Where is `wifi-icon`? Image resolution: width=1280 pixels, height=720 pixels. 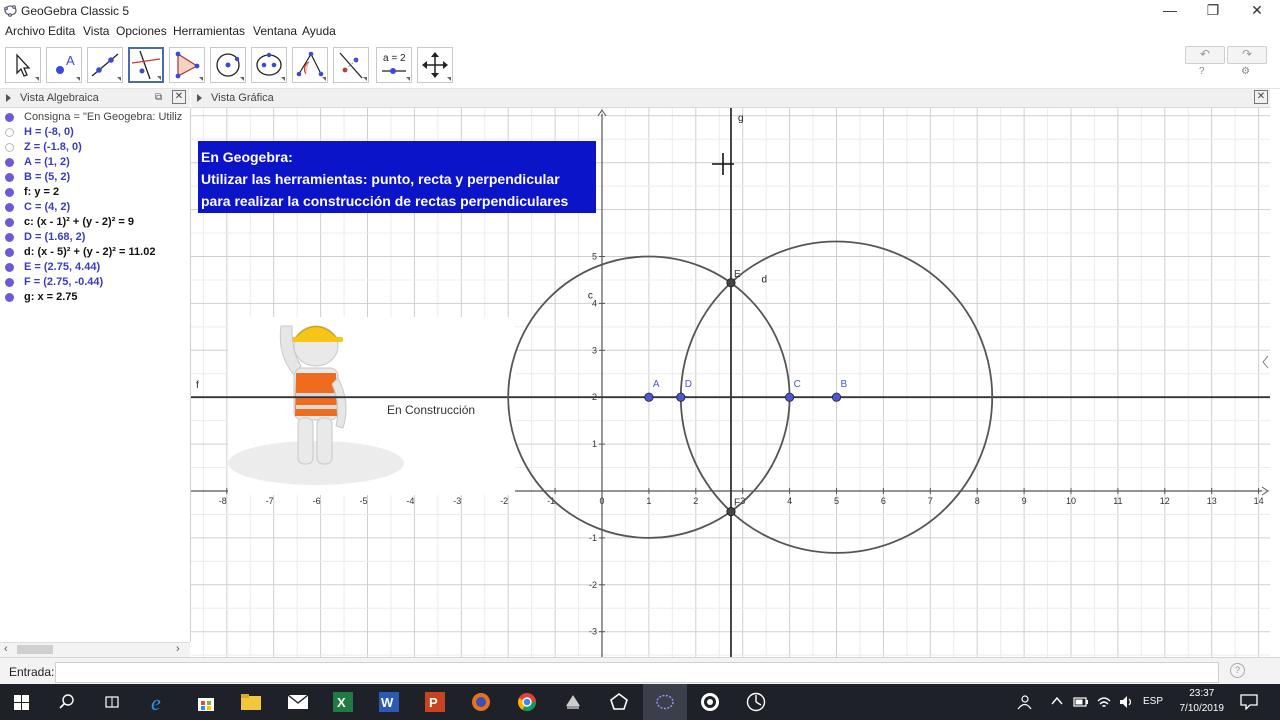 wifi-icon is located at coordinates (1104, 702).